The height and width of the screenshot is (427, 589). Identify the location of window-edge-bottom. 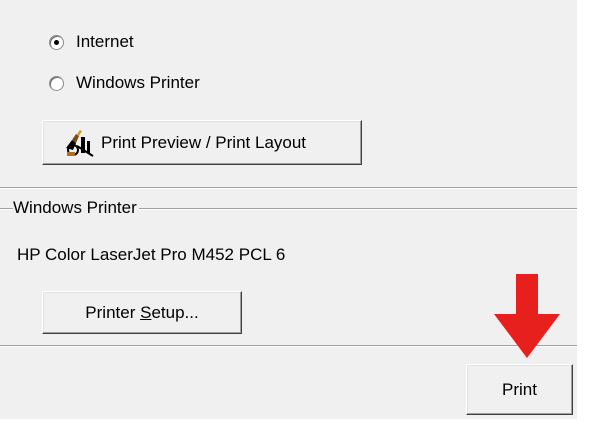
(294, 423).